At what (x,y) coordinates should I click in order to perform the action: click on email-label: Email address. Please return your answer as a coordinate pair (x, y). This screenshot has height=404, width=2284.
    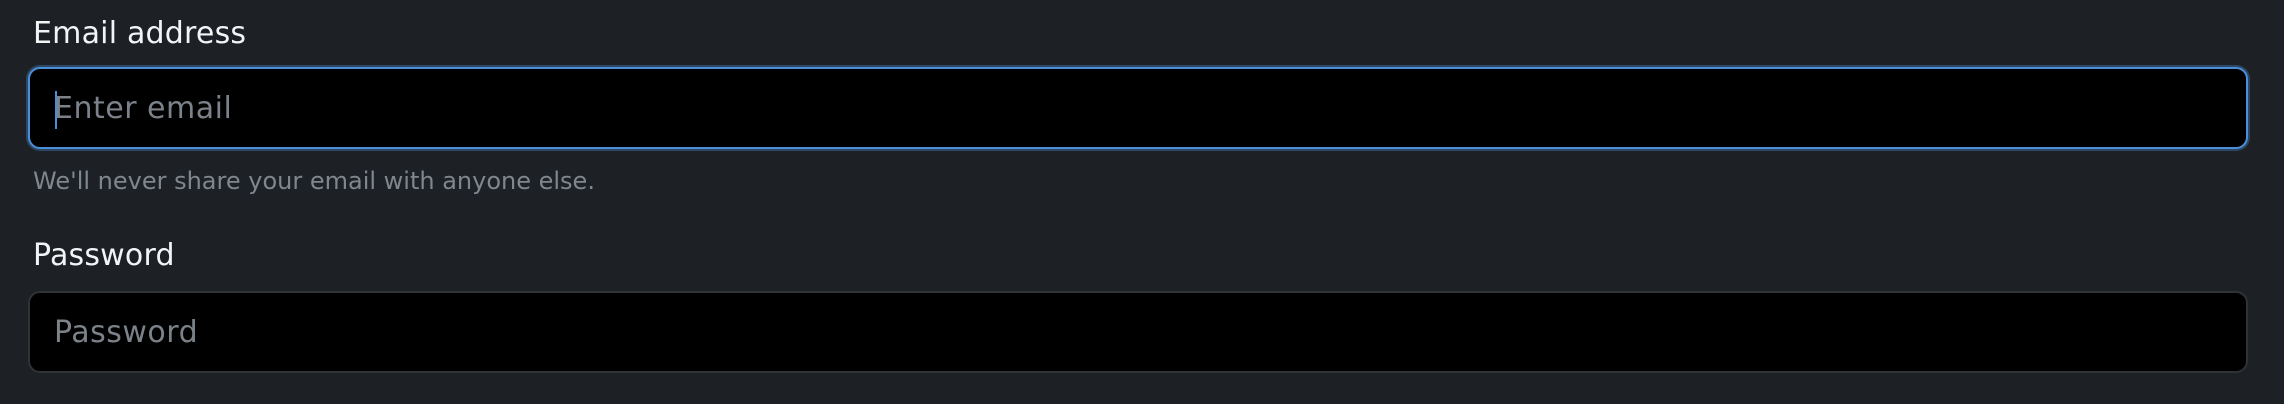
    Looking at the image, I should click on (140, 33).